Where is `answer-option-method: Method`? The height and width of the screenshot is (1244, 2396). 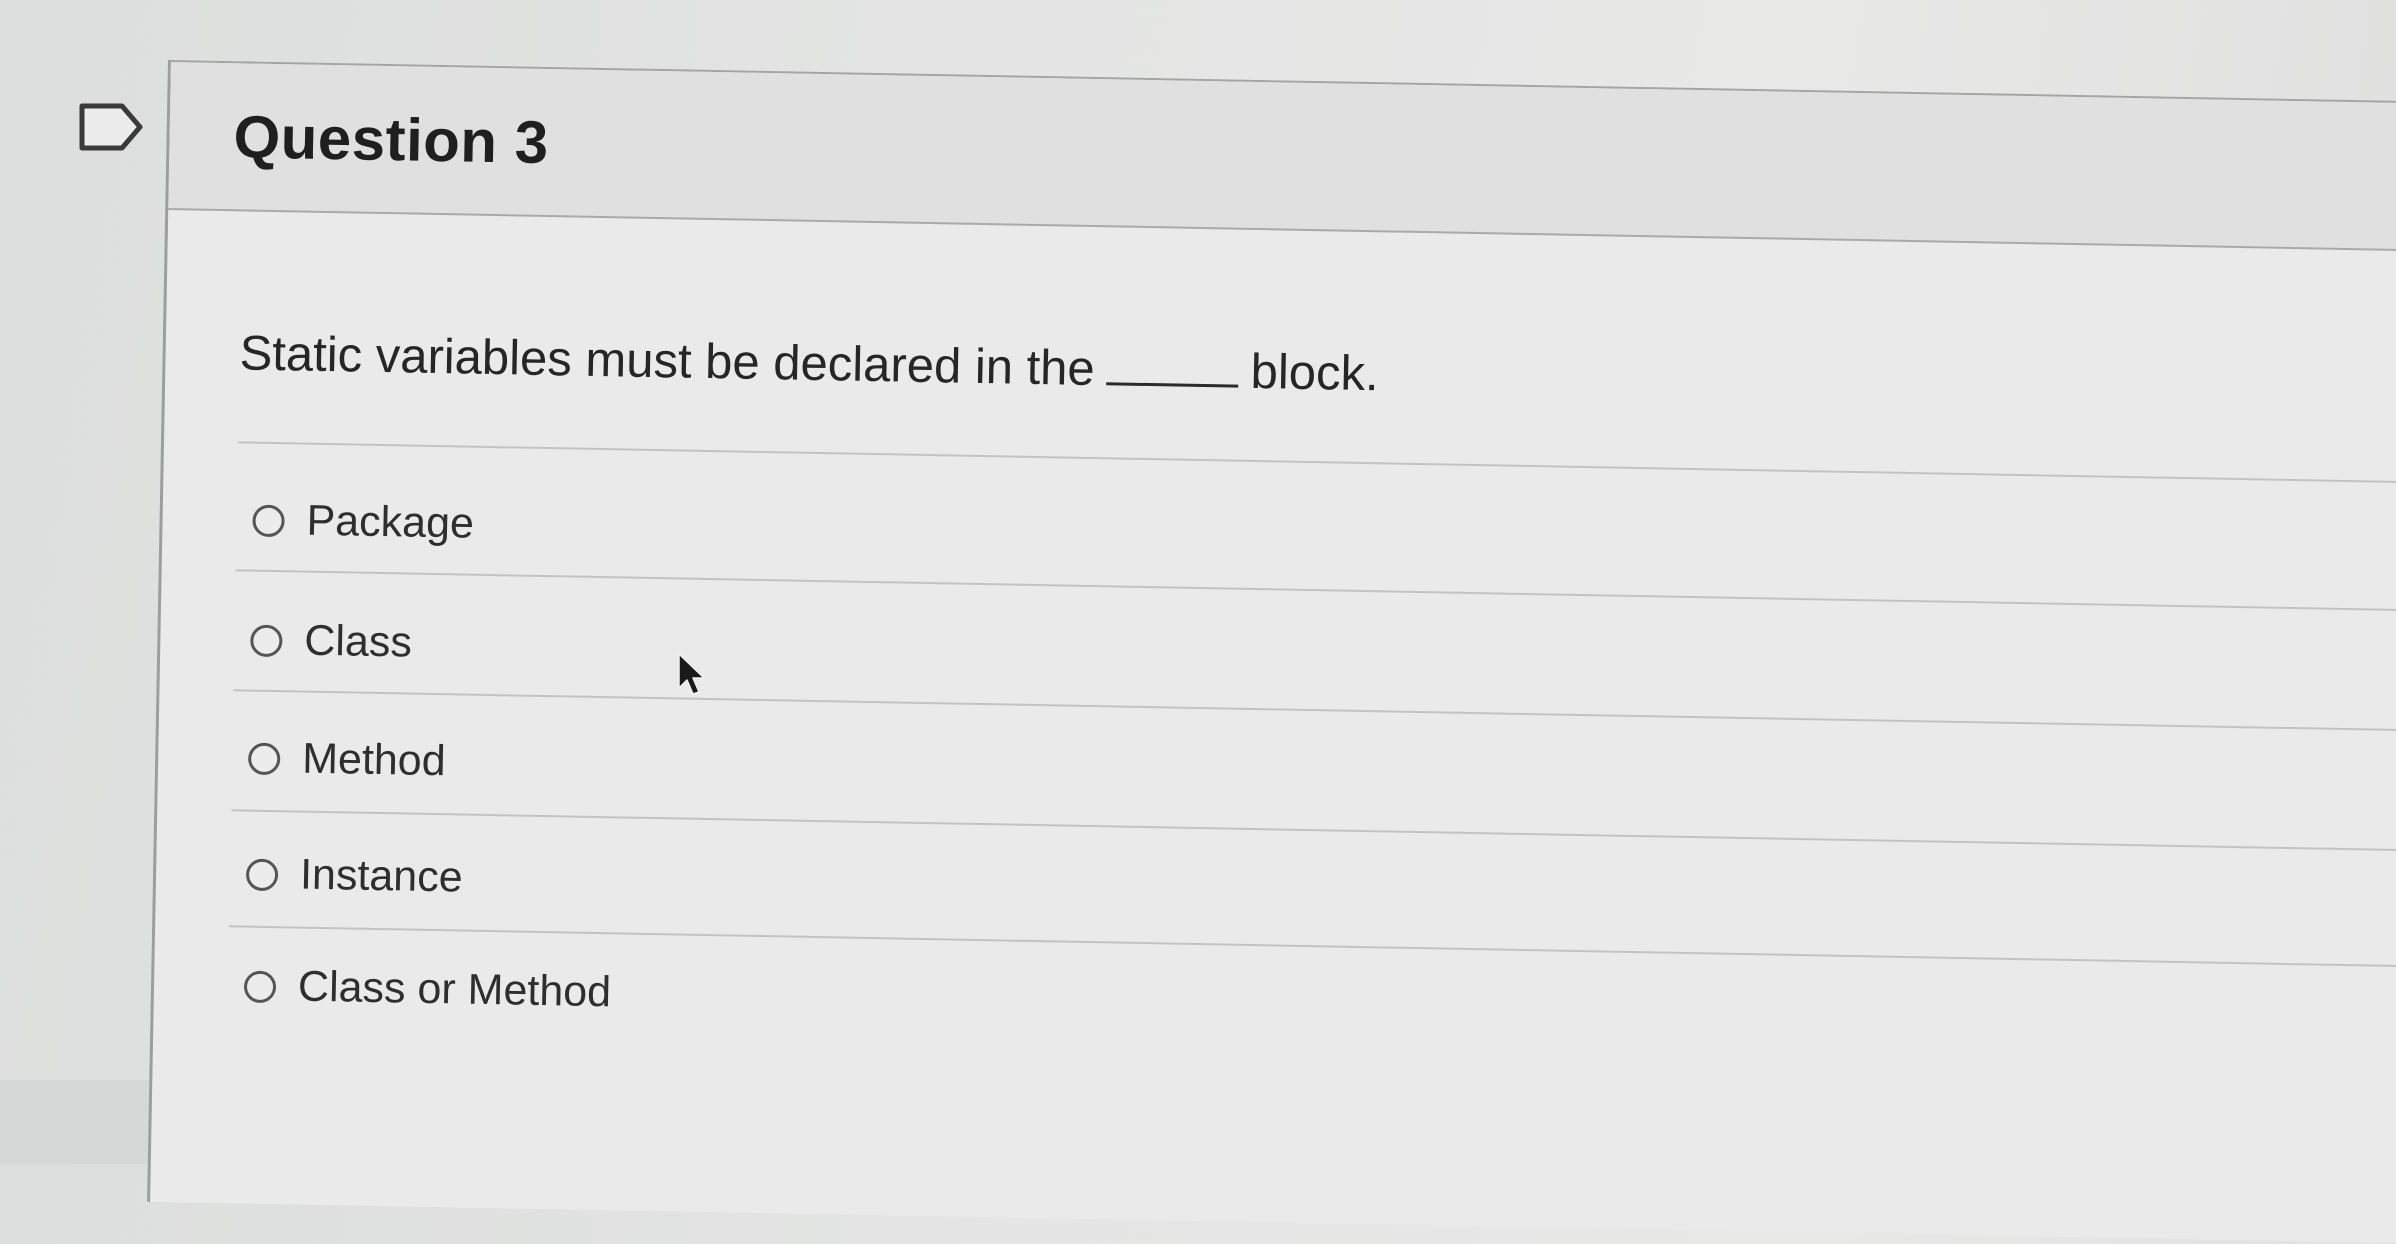
answer-option-method: Method is located at coordinates (347, 760).